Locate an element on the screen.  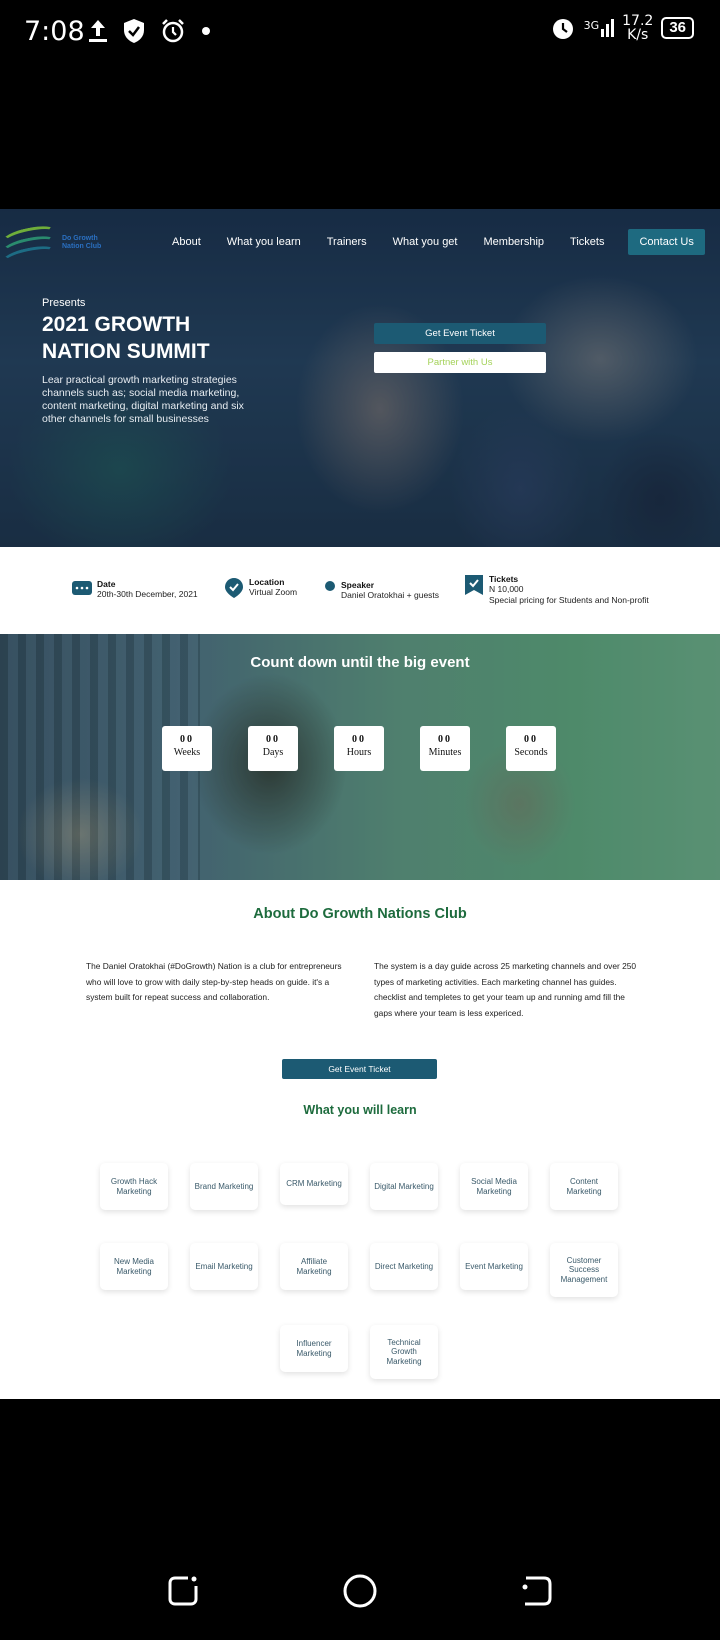
skill-card: New Media Marketing is located at coordinates (134, 1266).